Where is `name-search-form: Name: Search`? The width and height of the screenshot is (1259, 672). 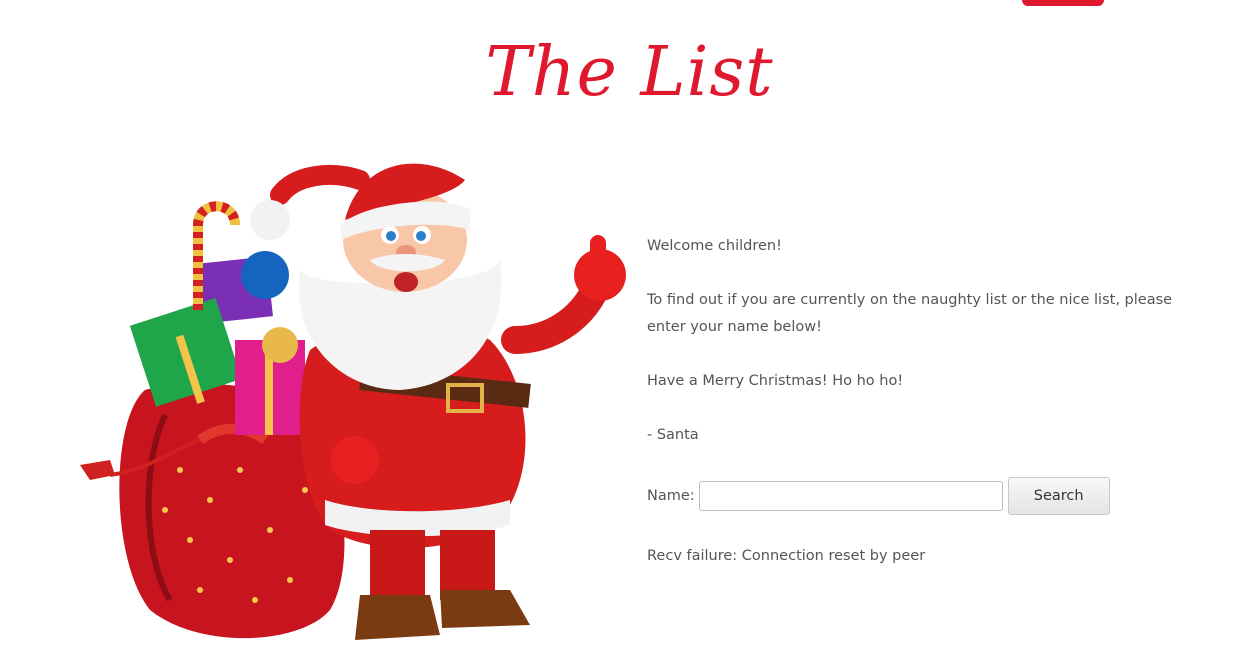 name-search-form: Name: Search is located at coordinates (878, 496).